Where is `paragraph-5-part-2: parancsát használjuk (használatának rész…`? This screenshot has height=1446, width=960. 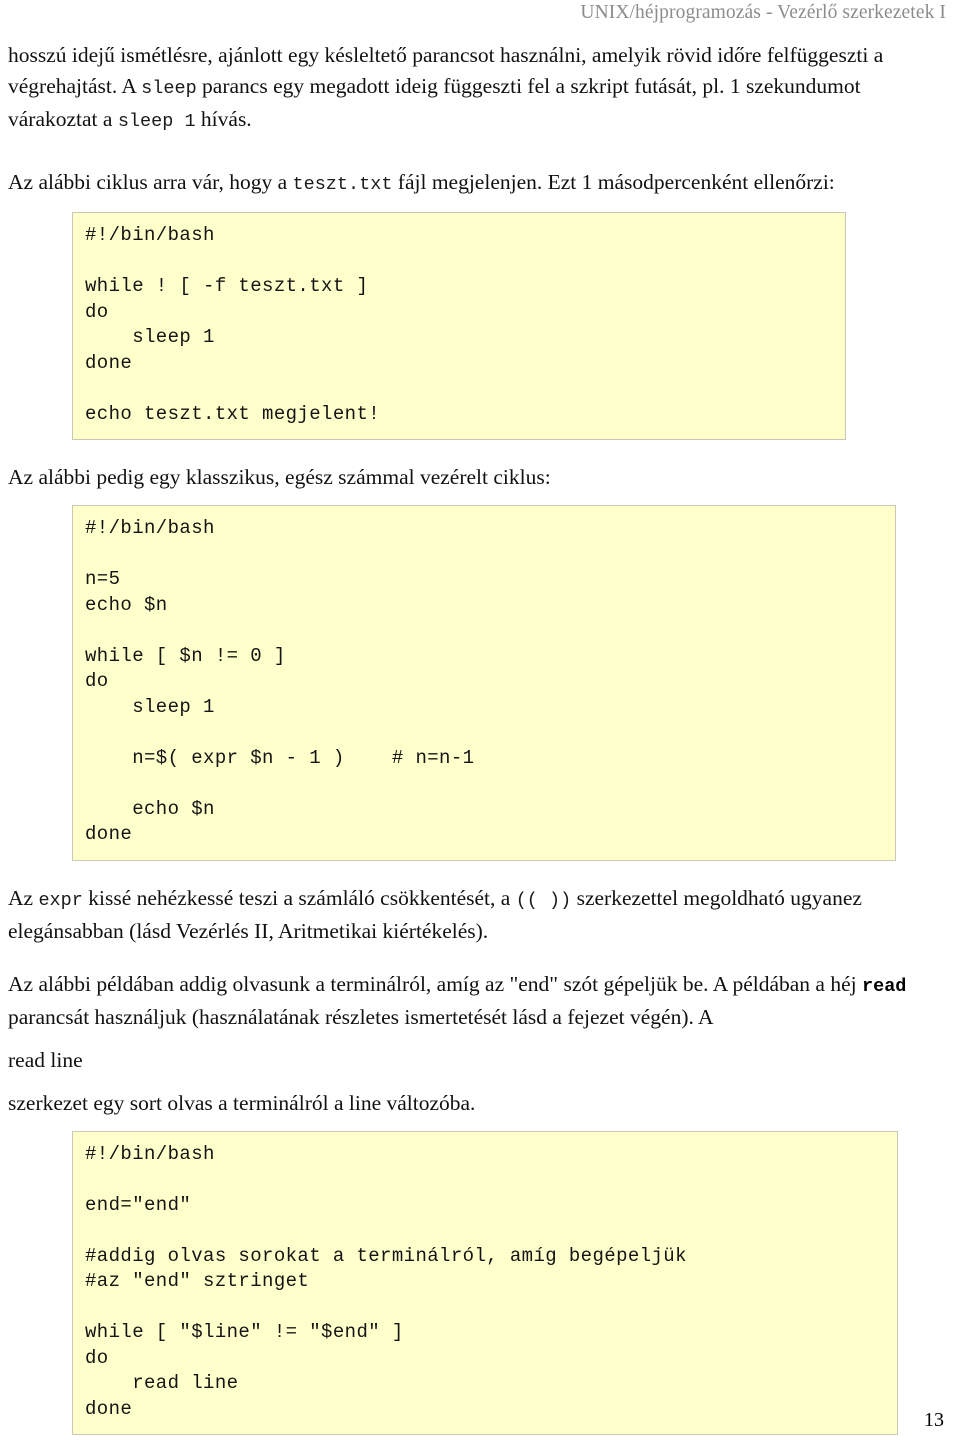
paragraph-5-part-2: parancsát használjuk (használatának rész… is located at coordinates (361, 1016).